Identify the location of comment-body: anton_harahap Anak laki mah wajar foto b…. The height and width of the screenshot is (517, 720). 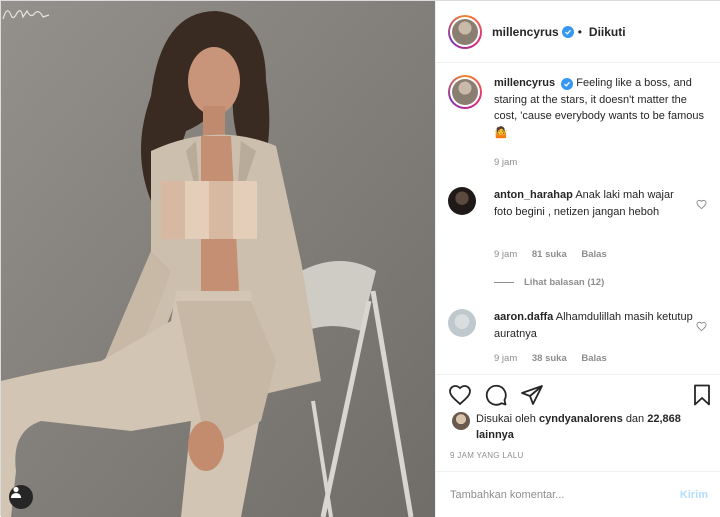
(594, 203).